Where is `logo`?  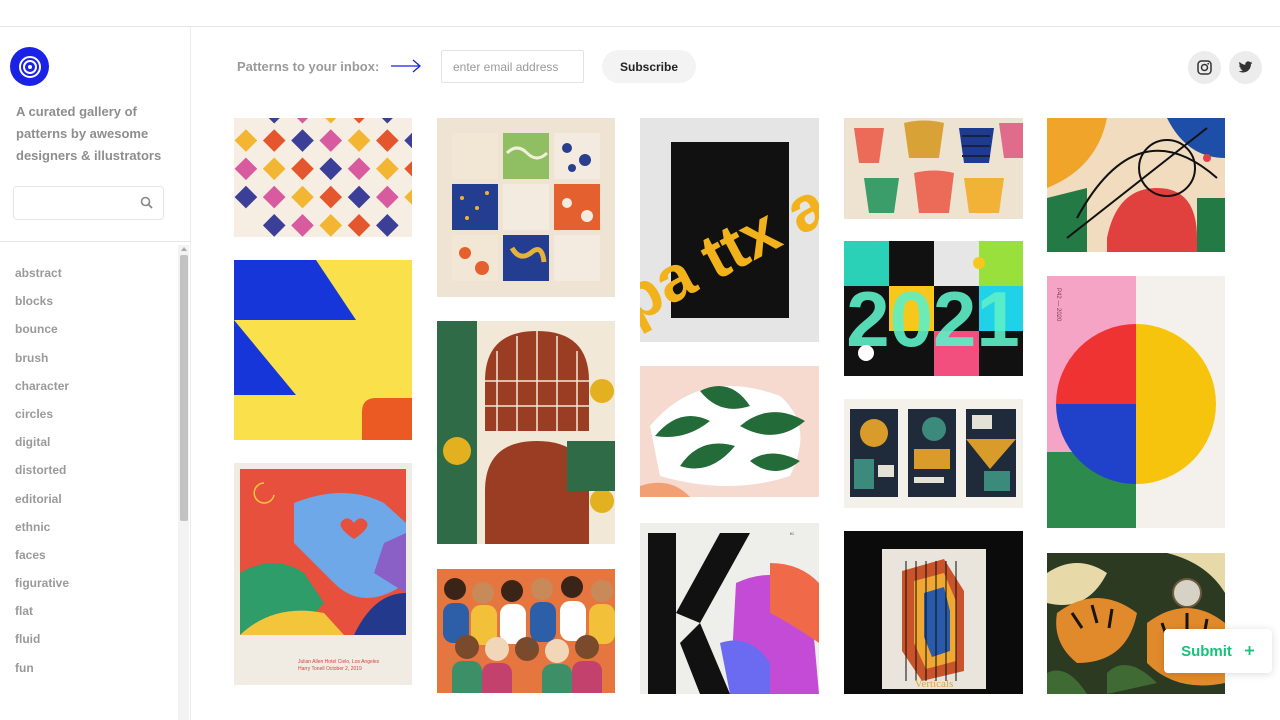
logo is located at coordinates (29, 66).